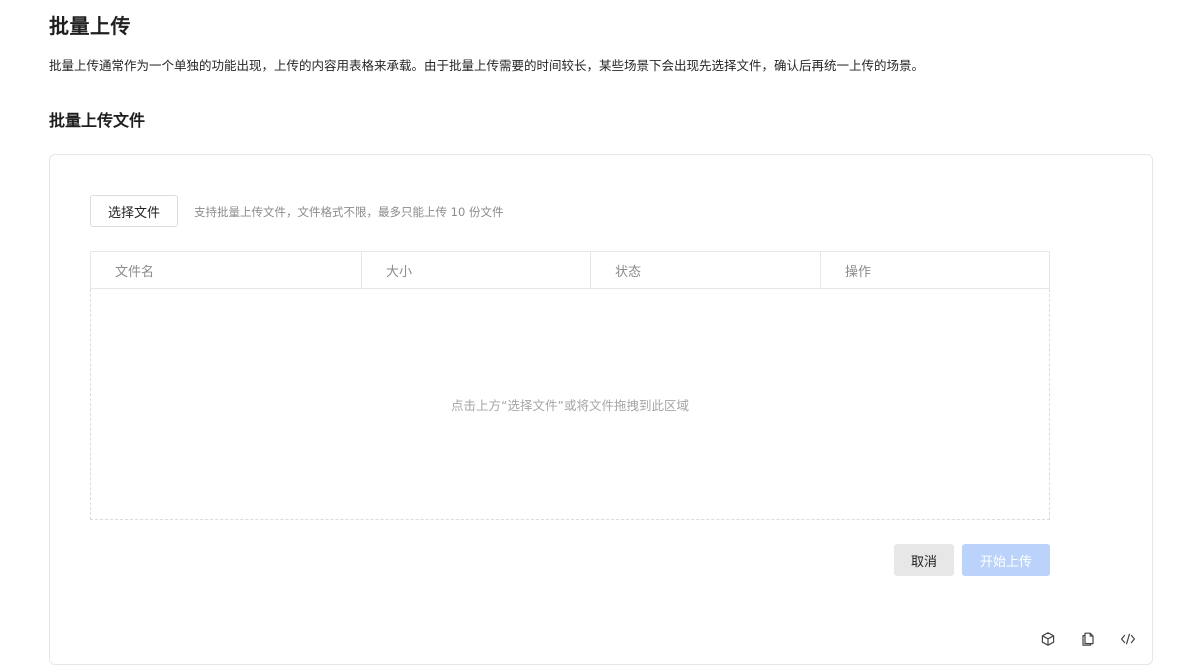  Describe the element at coordinates (349, 212) in the screenshot. I see `upload-tip: 支持批量上传文件，文件格式不限，最多只能上传 10 份文件` at that location.